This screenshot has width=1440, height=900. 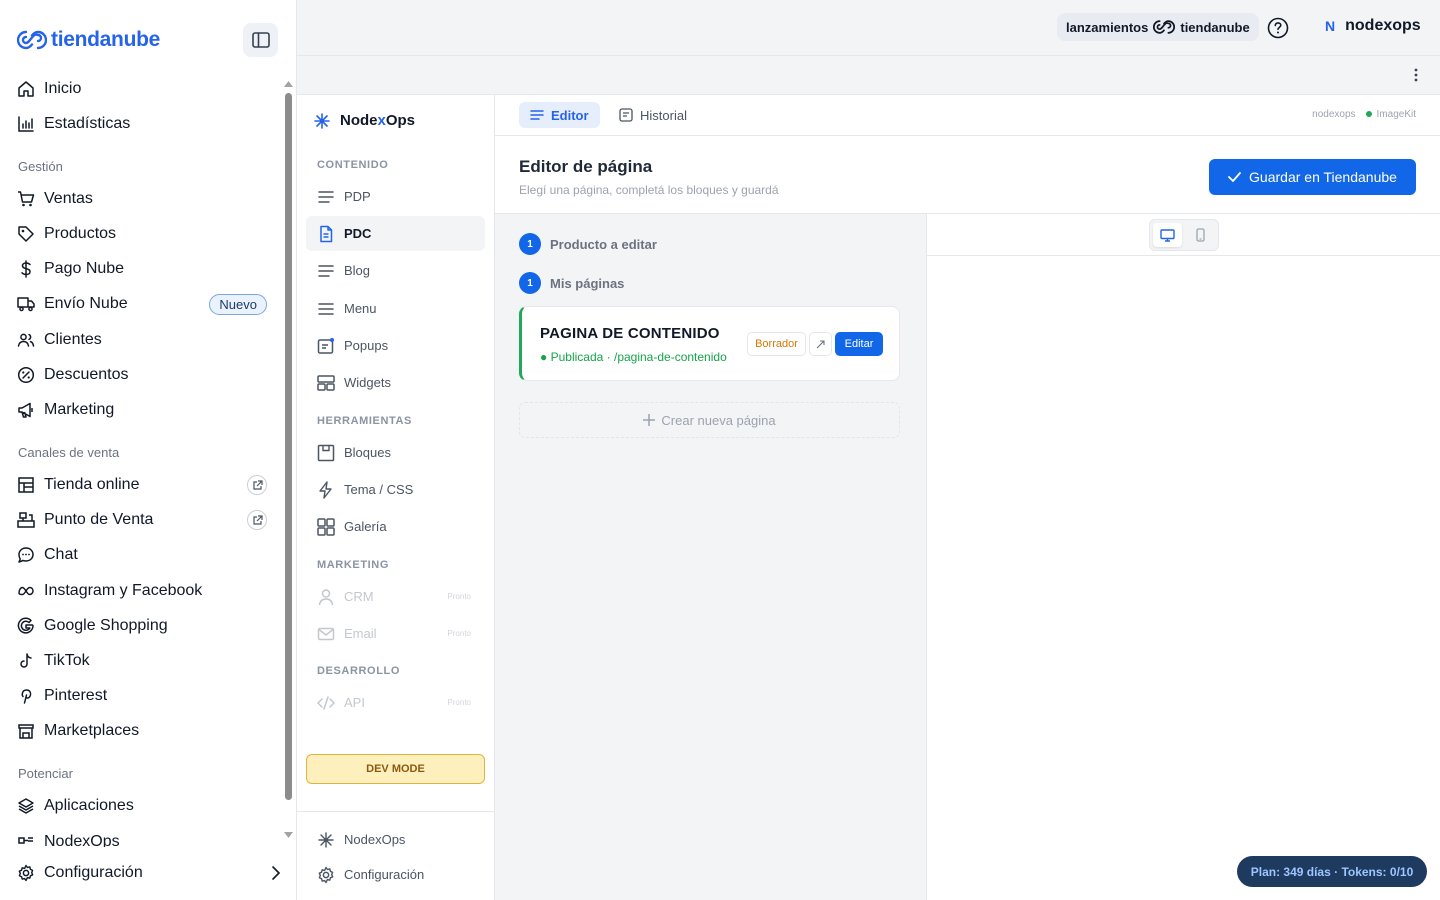 I want to click on sidebar-toggle-button, so click(x=260, y=40).